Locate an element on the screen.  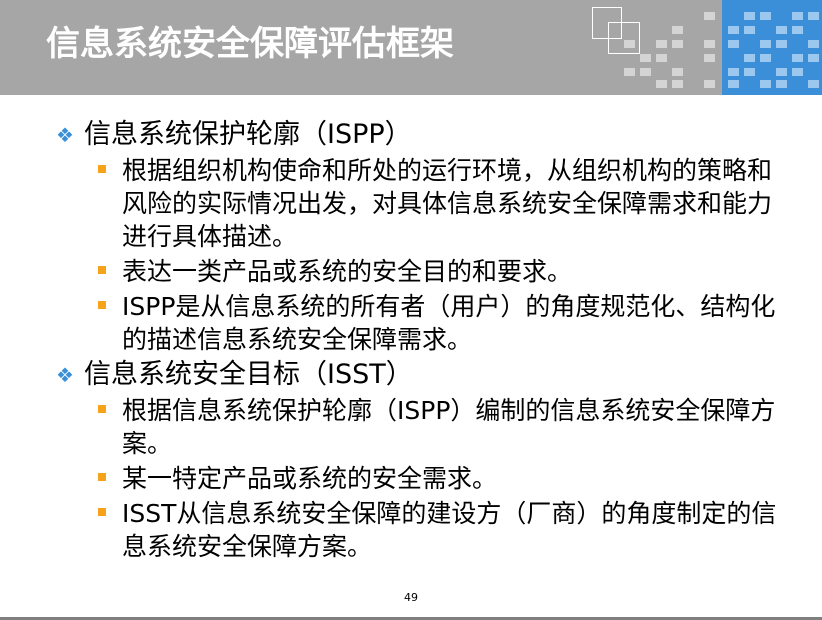
list-item: 表达一类产品或系统的安全目的和要求。 is located at coordinates (446, 271).